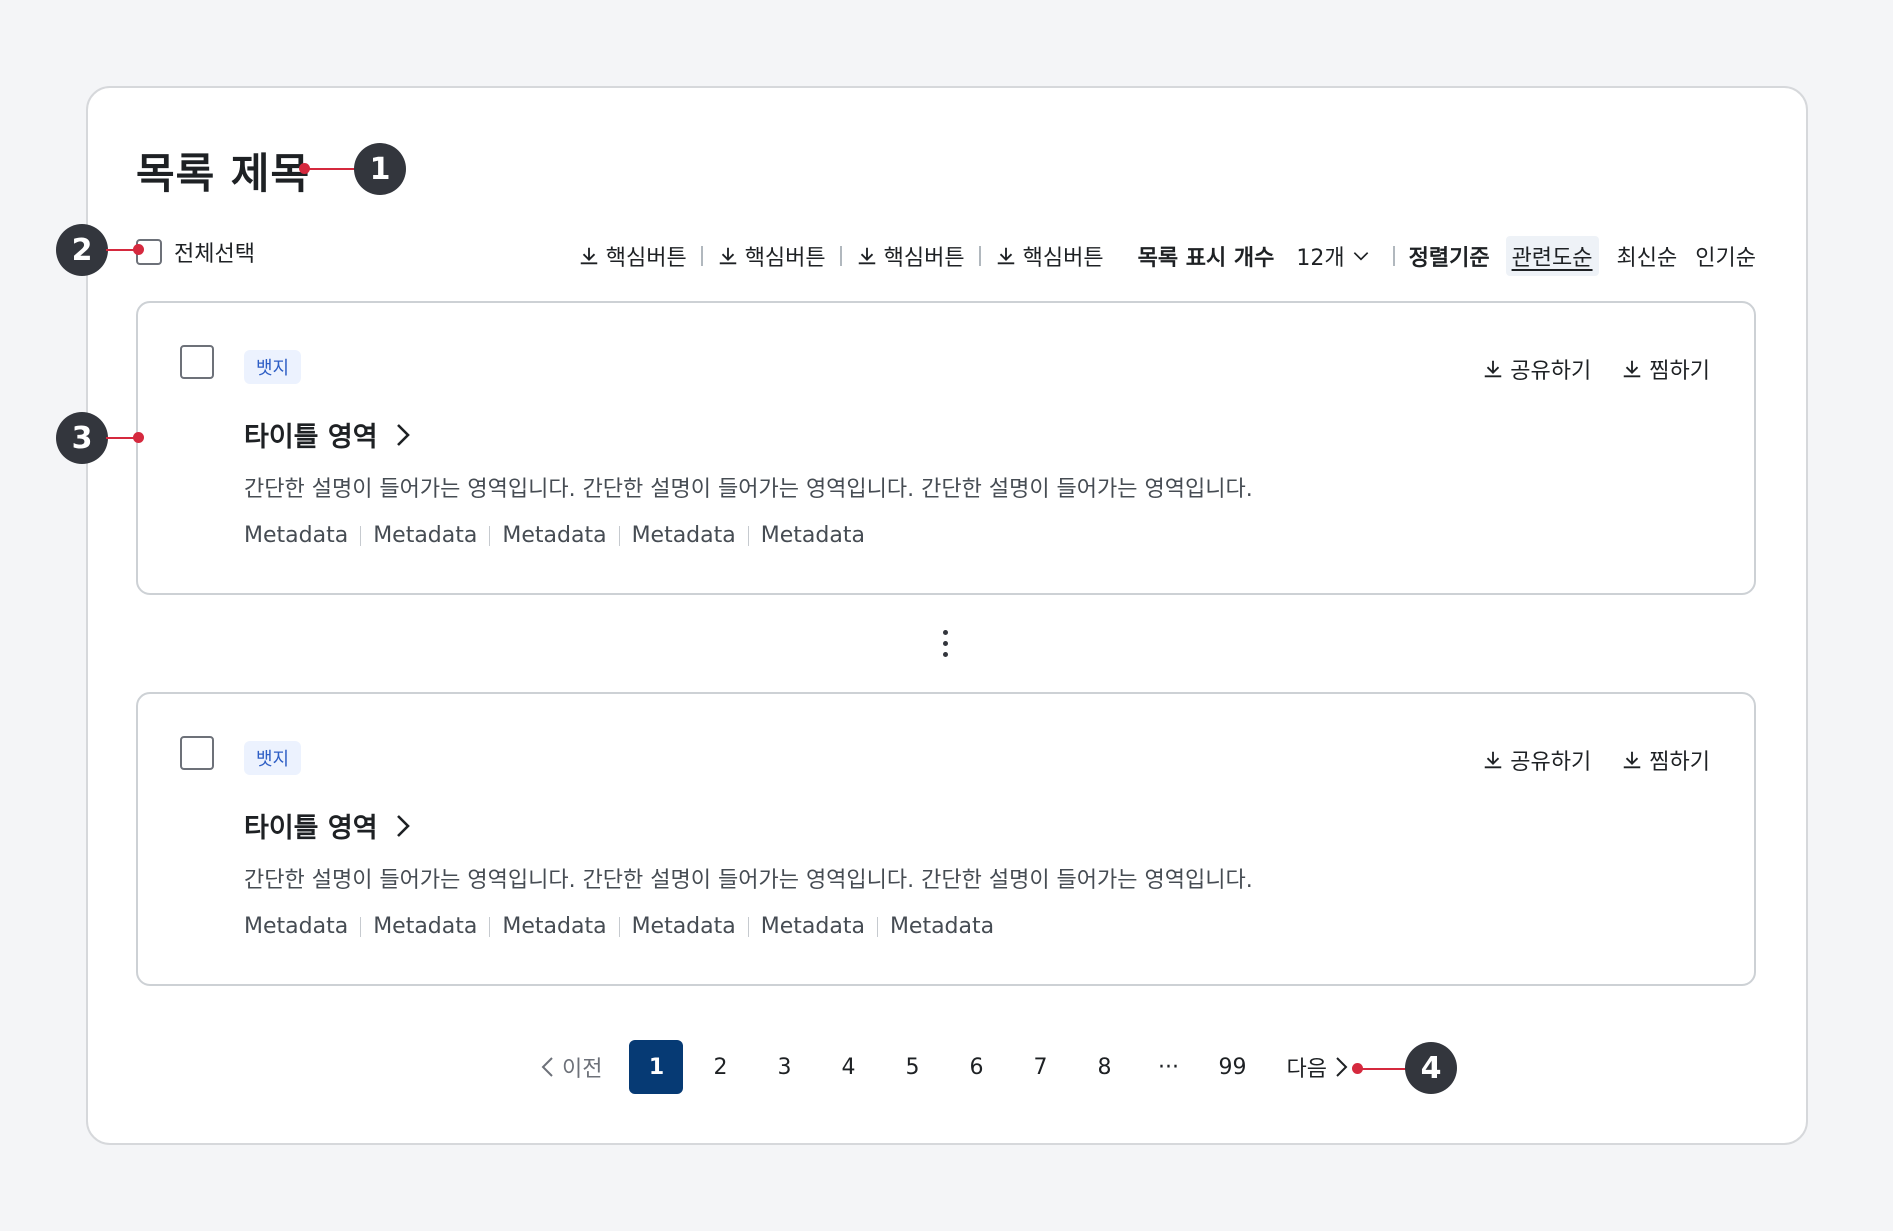  I want to click on core-button-3: 핵심버튼, so click(910, 256).